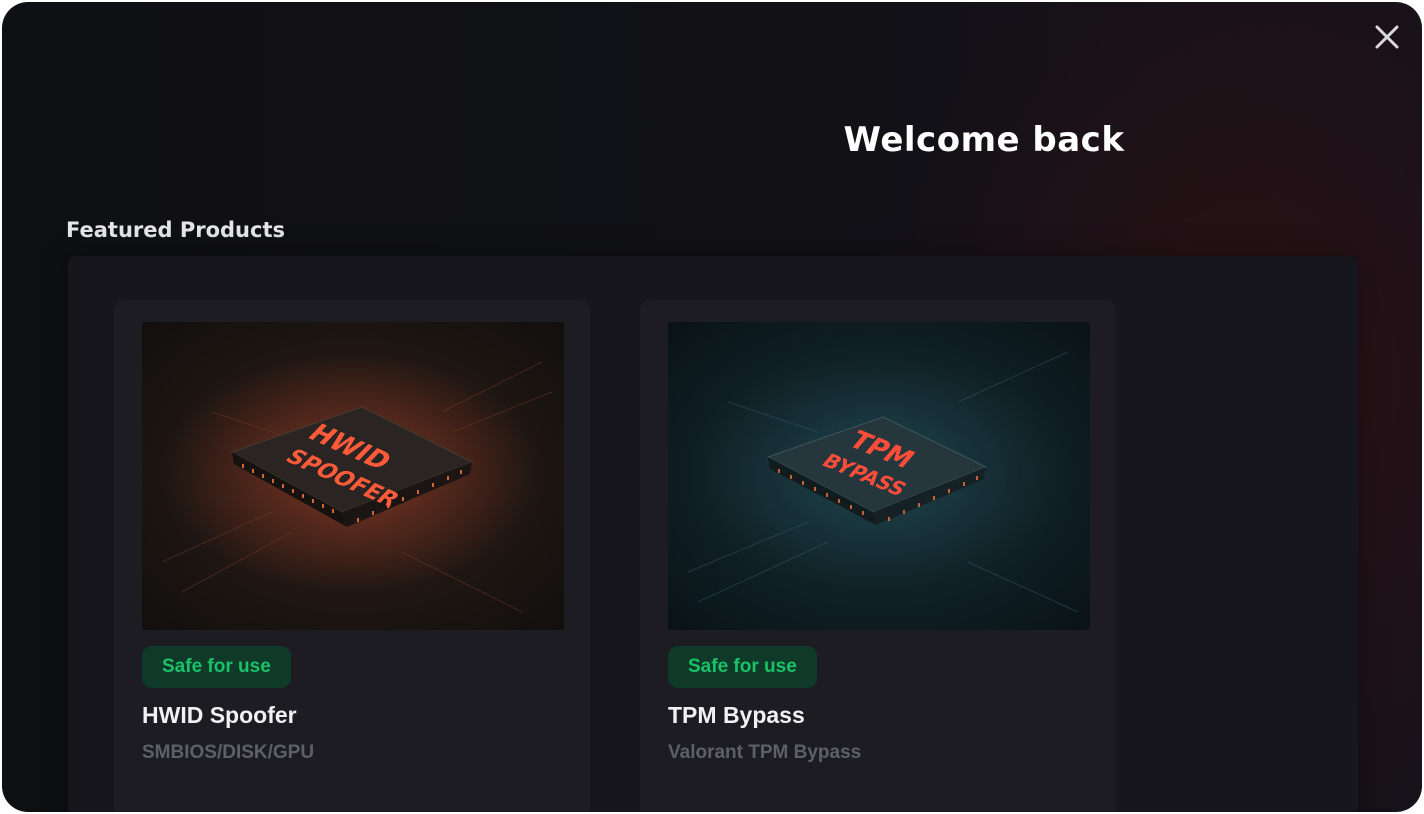 This screenshot has width=1424, height=814. What do you see at coordinates (879, 476) in the screenshot?
I see `tpm-bypass-image: TPM BYPASS` at bounding box center [879, 476].